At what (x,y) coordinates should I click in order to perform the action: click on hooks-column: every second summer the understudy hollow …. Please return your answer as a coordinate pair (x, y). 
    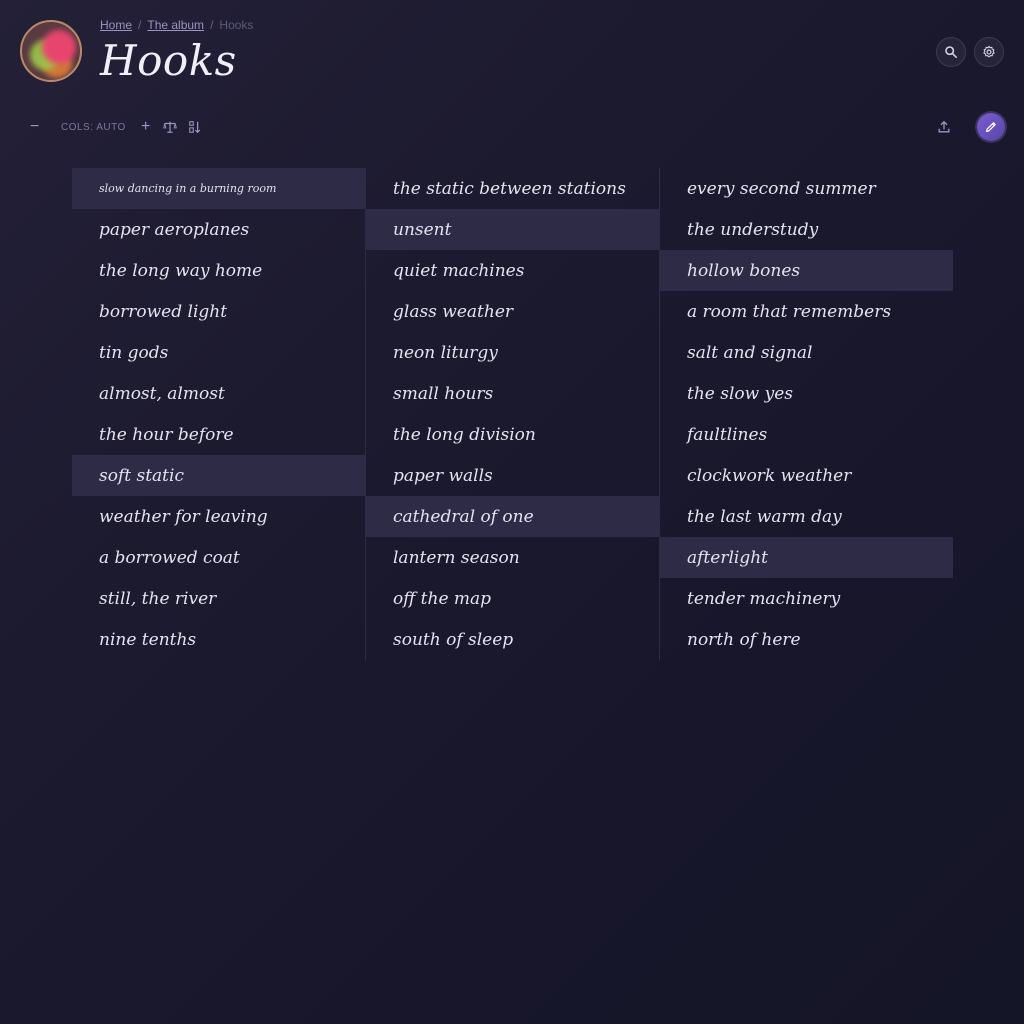
    Looking at the image, I should click on (806, 414).